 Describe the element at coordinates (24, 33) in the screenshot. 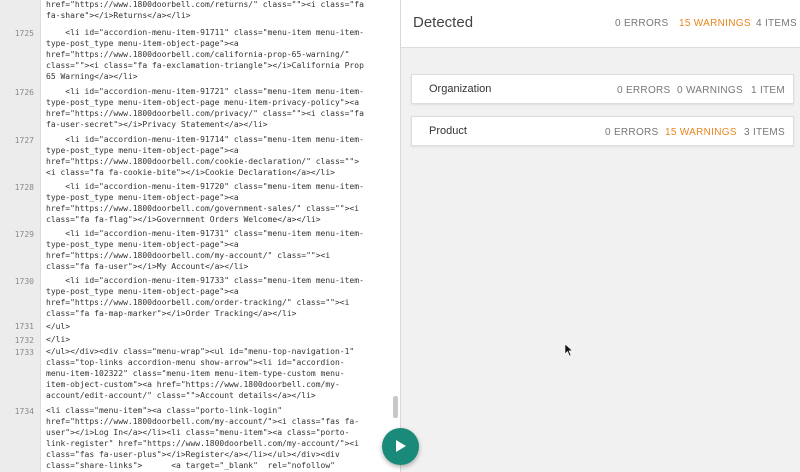

I see `line-number: 1725` at that location.